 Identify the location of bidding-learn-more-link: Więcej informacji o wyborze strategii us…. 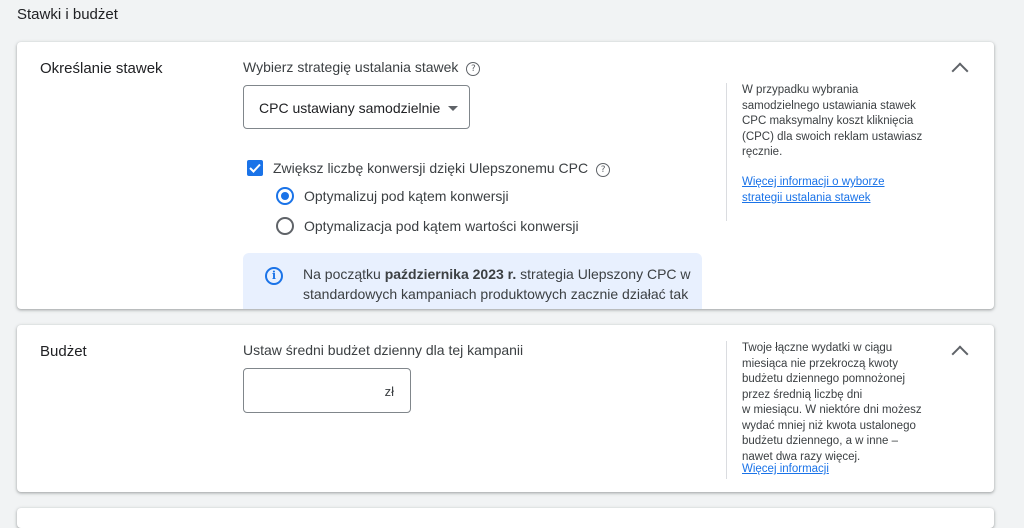
(813, 190).